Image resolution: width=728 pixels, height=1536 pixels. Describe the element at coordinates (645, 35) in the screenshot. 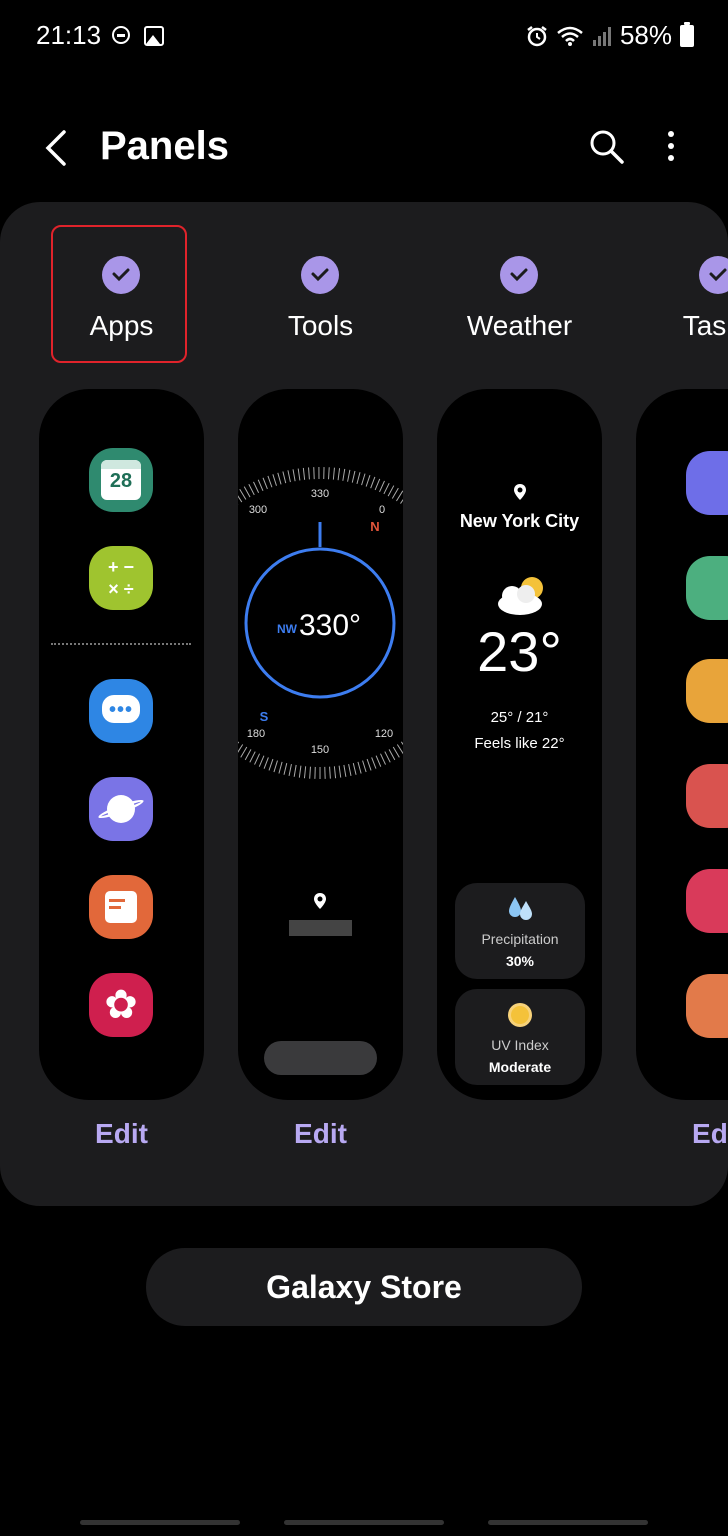

I see `battery-percent: 58%` at that location.